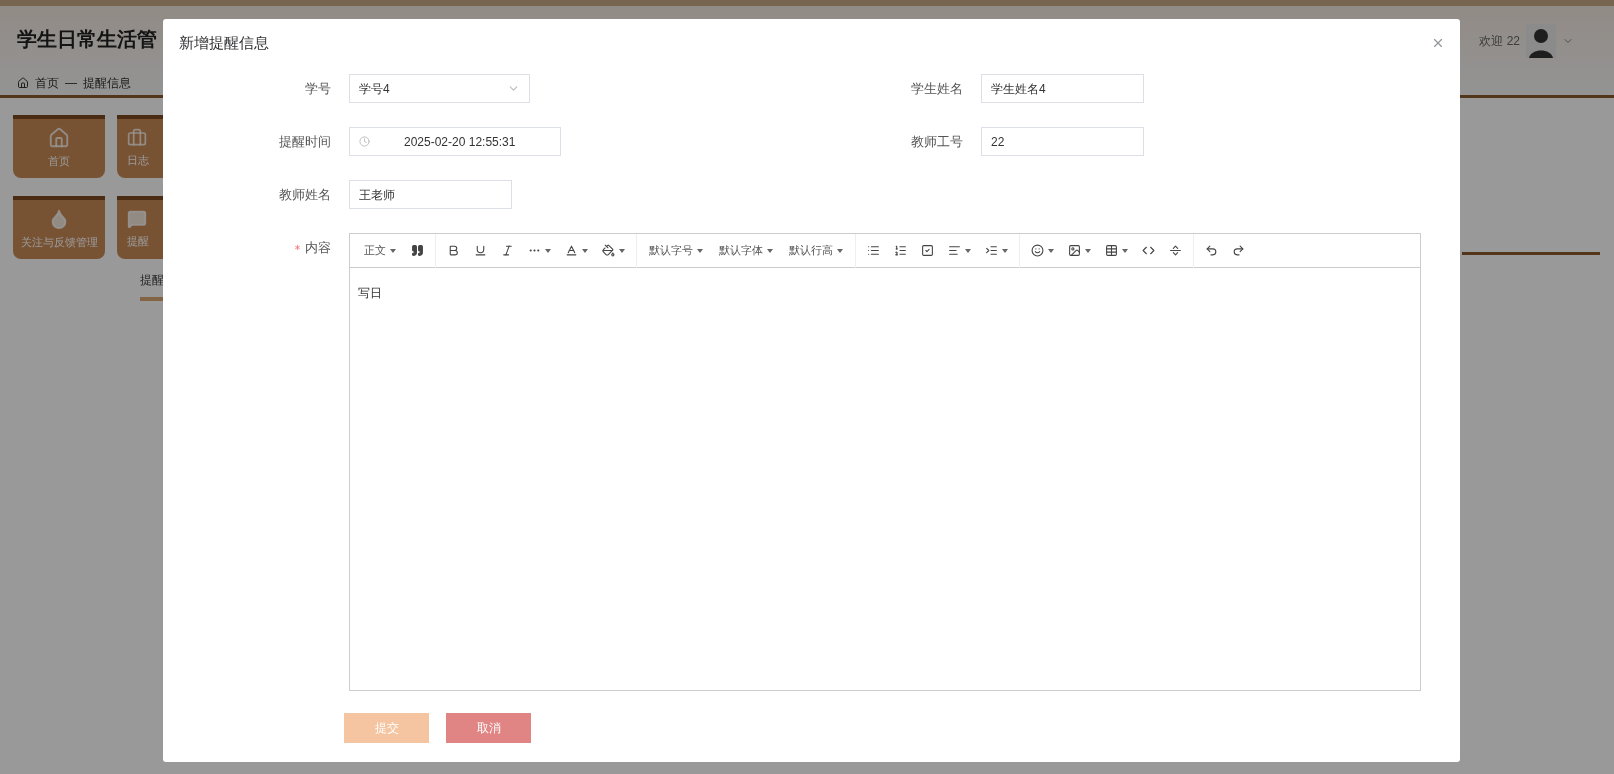  What do you see at coordinates (1211, 250) in the screenshot?
I see `undo-icon` at bounding box center [1211, 250].